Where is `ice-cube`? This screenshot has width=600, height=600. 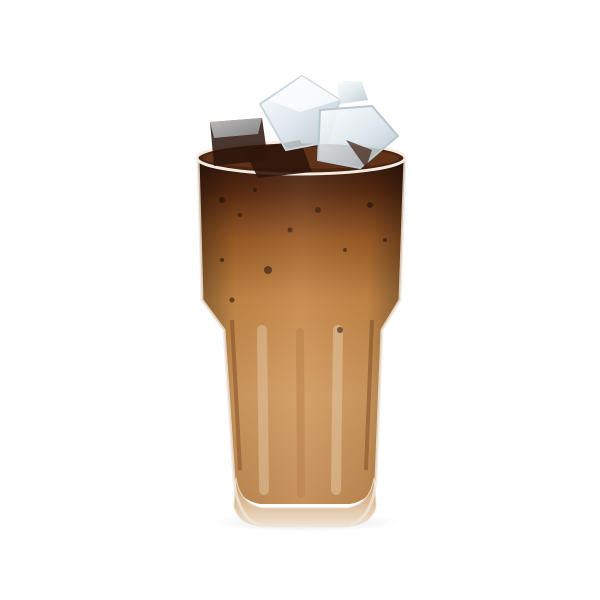 ice-cube is located at coordinates (352, 92).